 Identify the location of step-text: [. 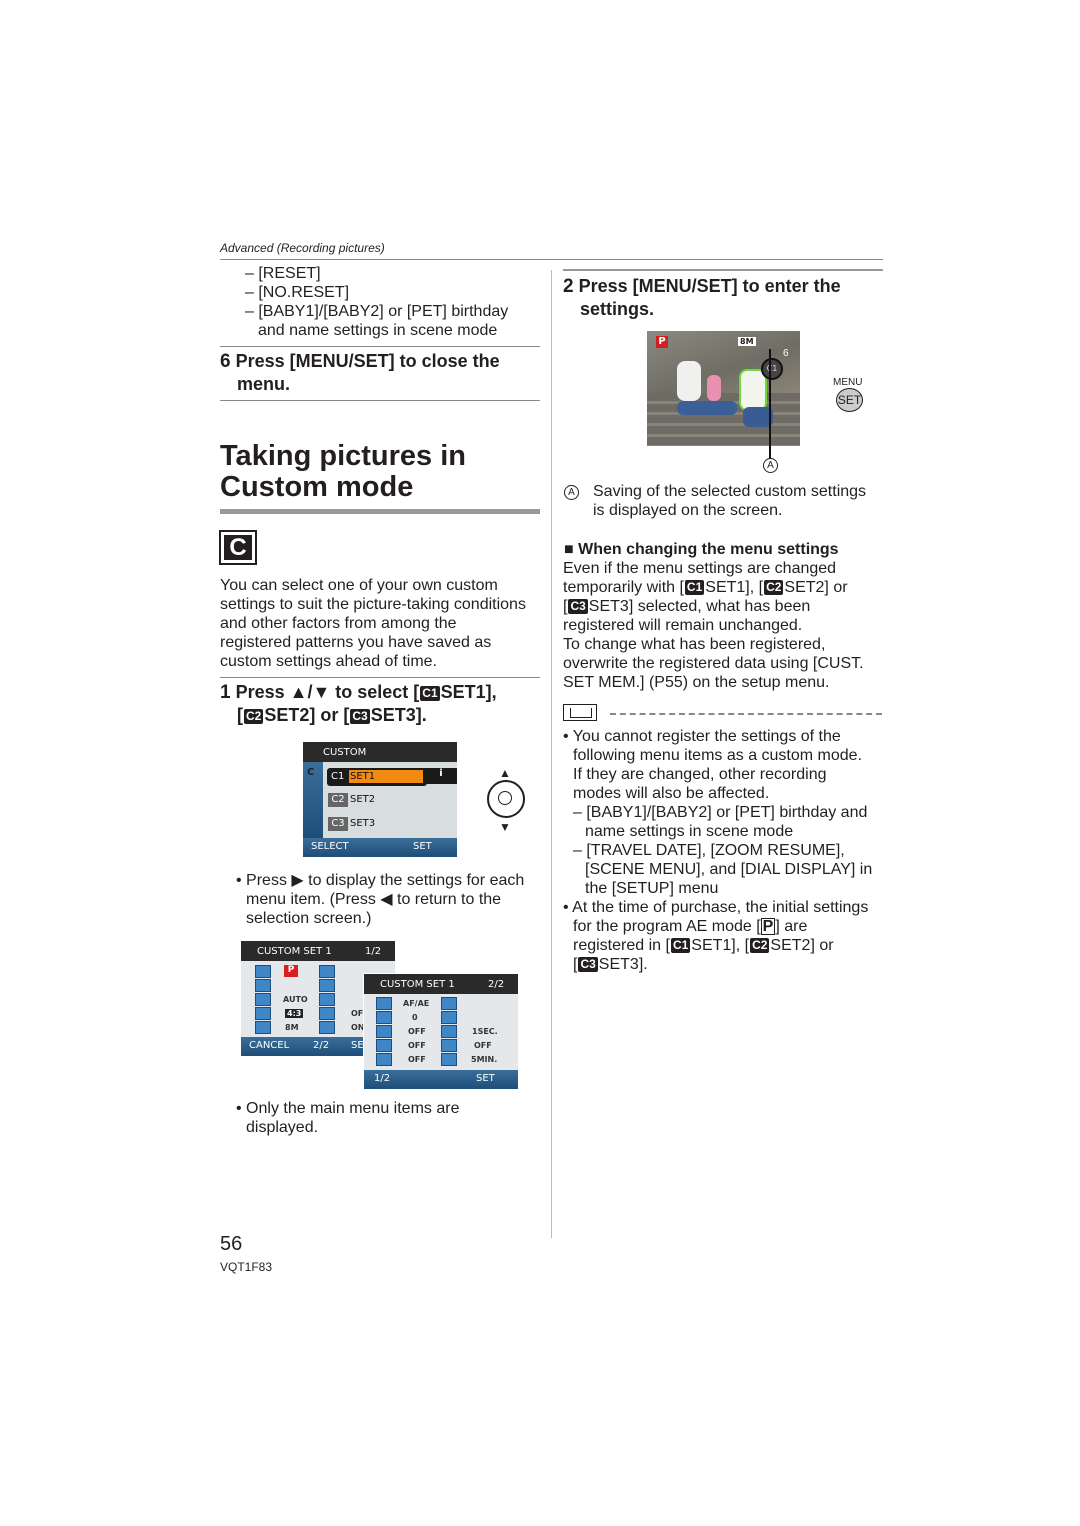
(240, 715).